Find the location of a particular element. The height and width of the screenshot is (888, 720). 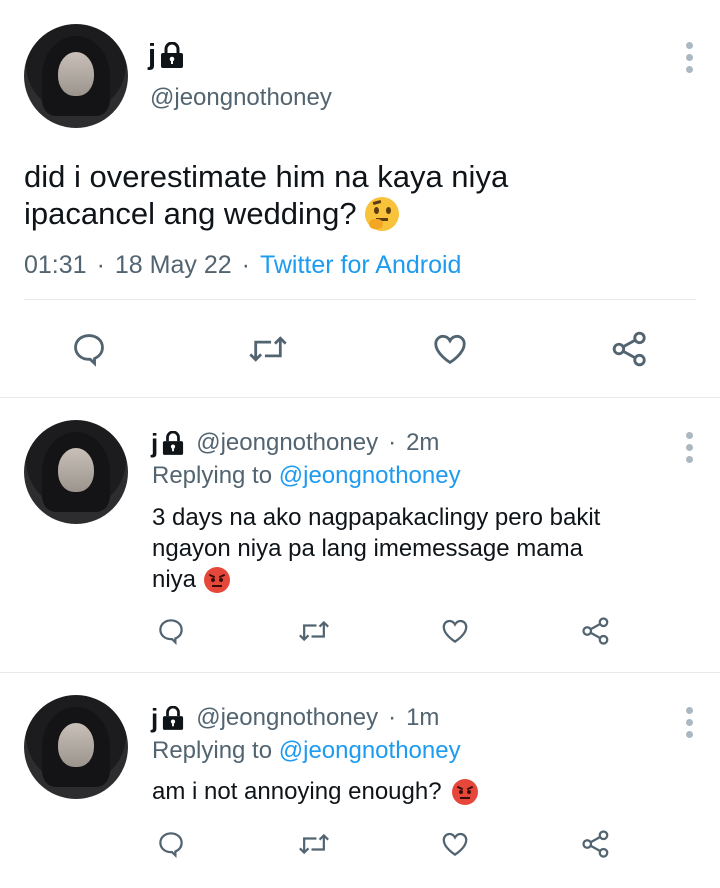

reply-text: am i not annoying enough? is located at coordinates (315, 791).